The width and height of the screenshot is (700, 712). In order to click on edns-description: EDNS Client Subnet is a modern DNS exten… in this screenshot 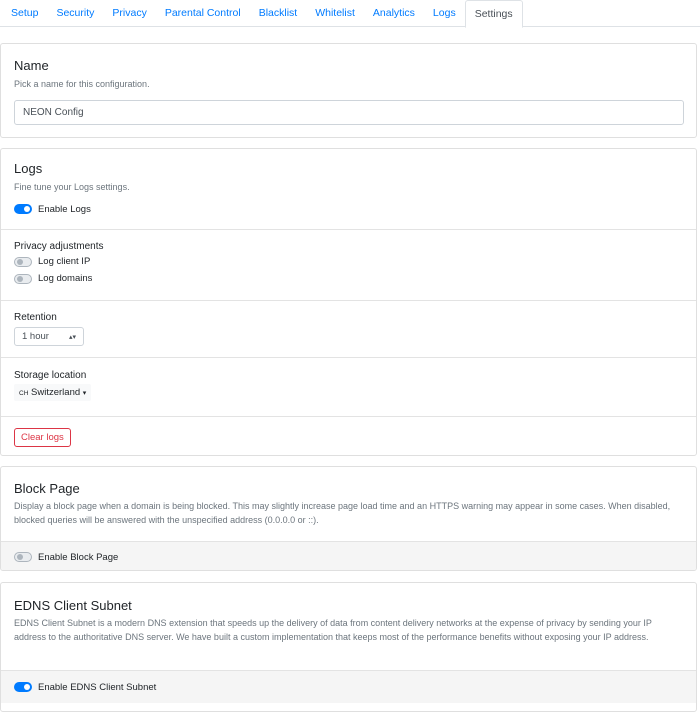, I will do `click(333, 630)`.